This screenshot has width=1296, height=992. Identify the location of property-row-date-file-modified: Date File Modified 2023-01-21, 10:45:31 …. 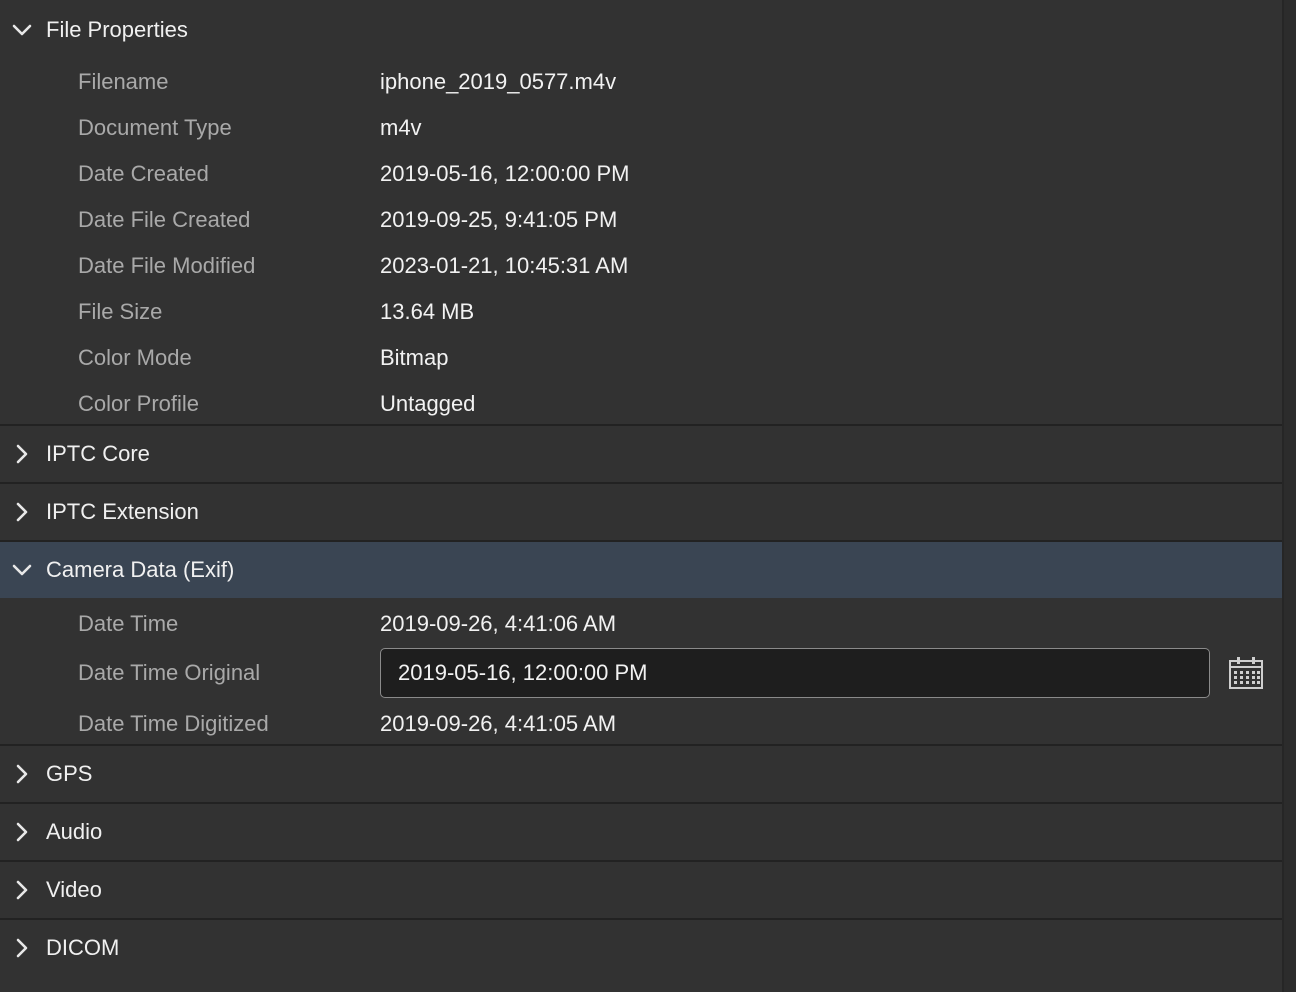
(641, 266).